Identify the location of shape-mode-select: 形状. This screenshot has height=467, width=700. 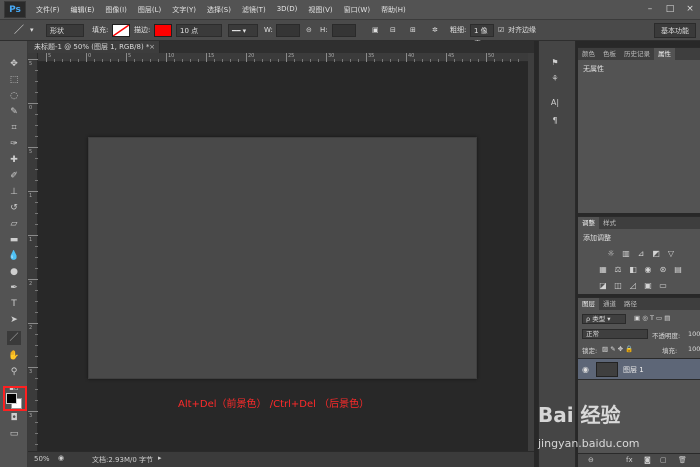
(65, 30).